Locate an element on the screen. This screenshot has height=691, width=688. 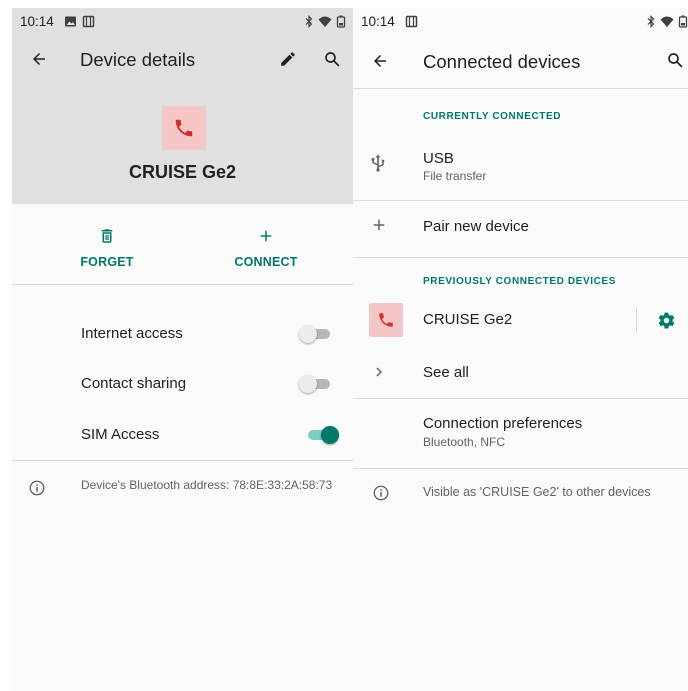
setting-label: Contact sharing is located at coordinates (134, 383).